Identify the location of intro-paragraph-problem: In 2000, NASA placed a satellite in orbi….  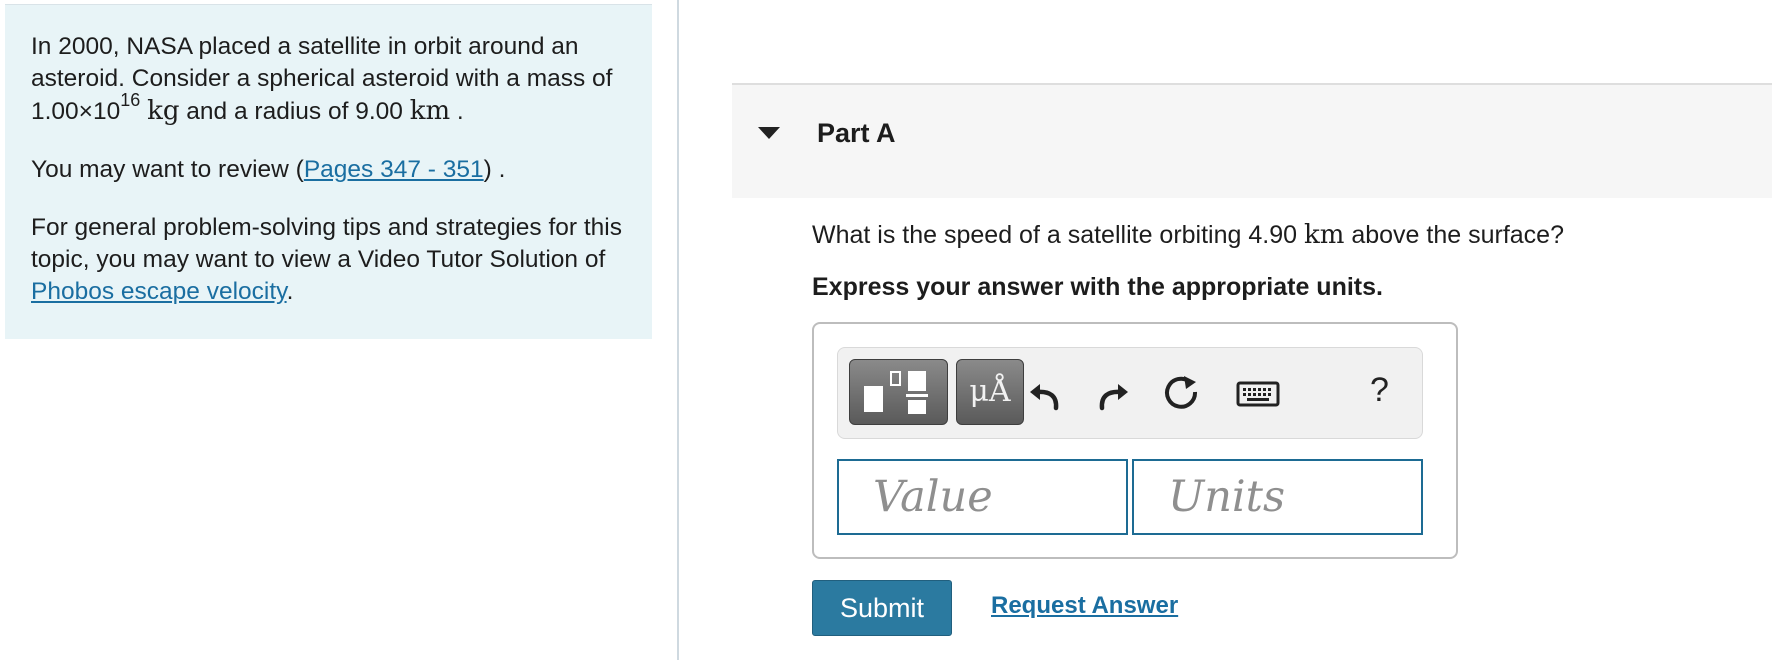
(328, 79).